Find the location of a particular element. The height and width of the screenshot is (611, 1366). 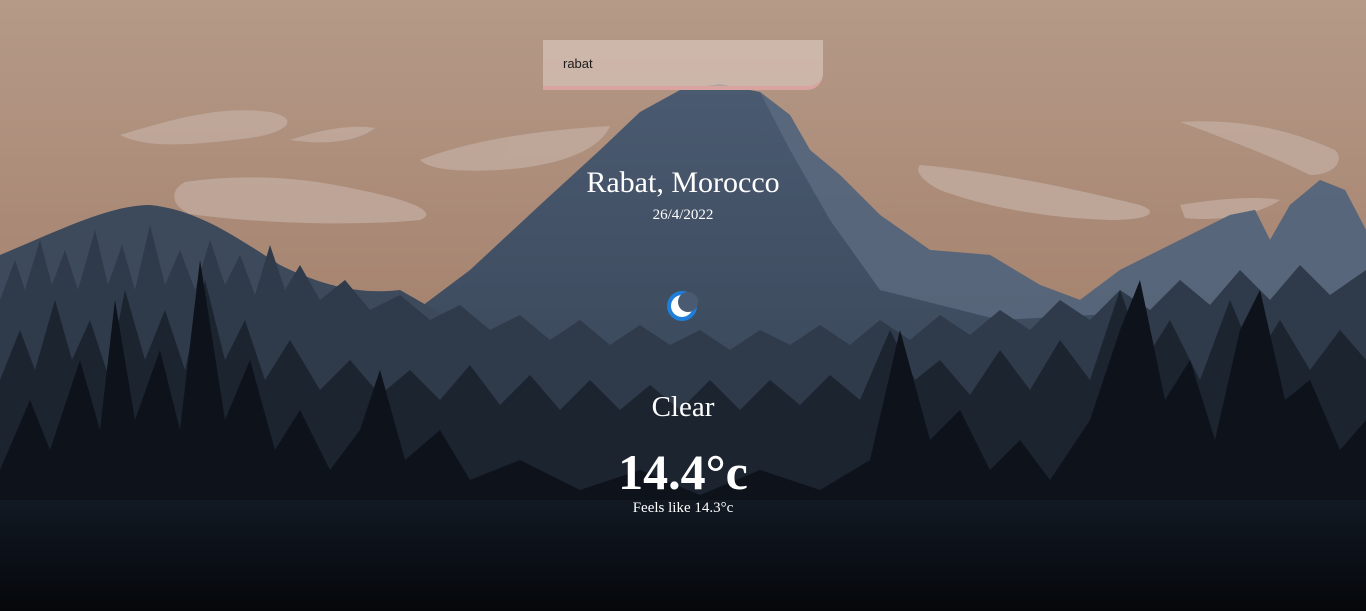

feels-like-text: Feels like 14.3°c is located at coordinates (683, 508).